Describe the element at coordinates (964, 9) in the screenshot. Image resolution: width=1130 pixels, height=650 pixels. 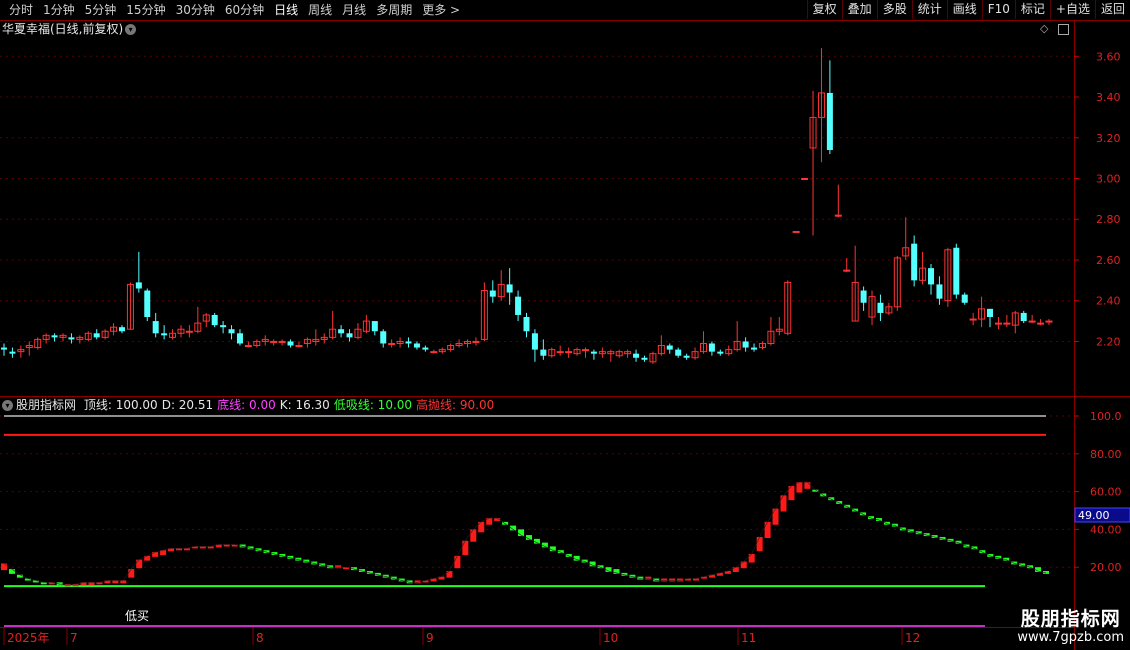
I see `toolbar-button-4: 画线` at that location.